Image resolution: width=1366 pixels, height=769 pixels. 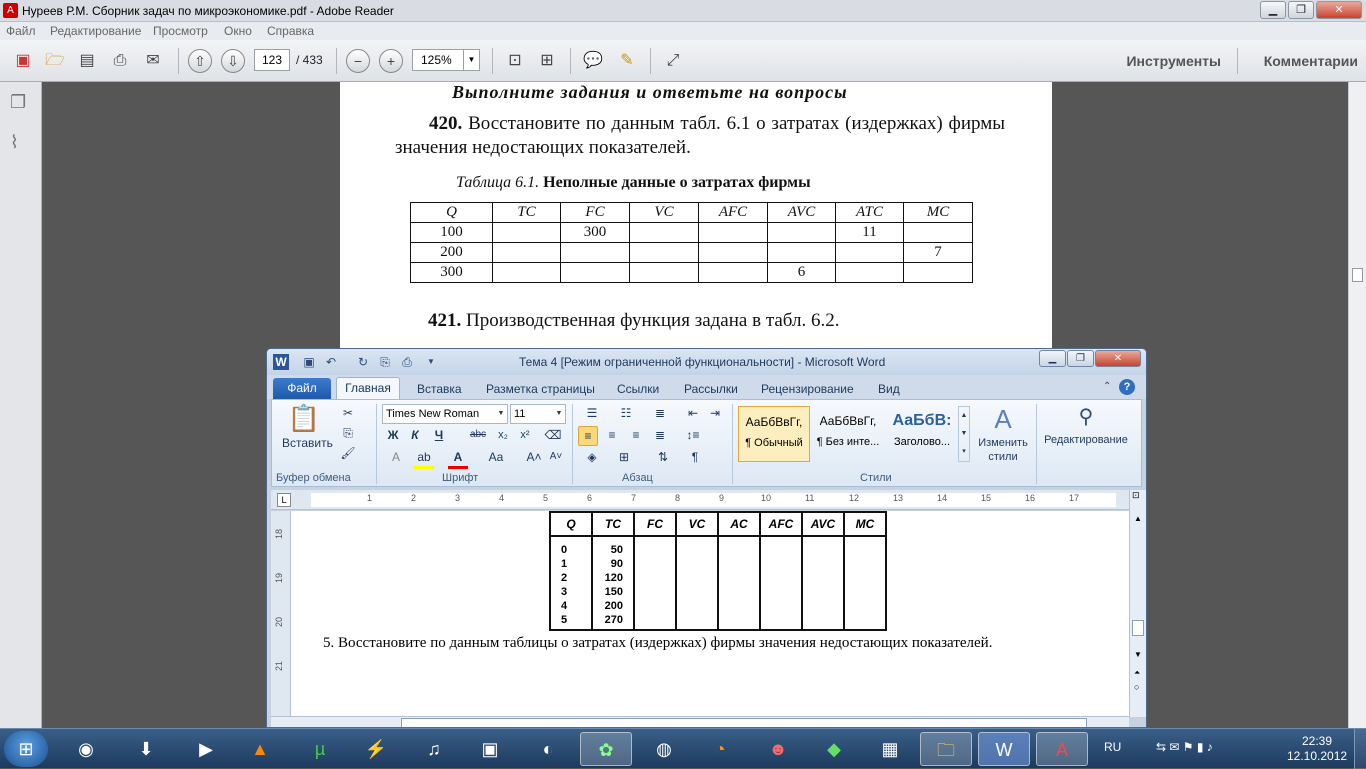 I want to click on highlight-icon: ab, so click(x=424, y=458).